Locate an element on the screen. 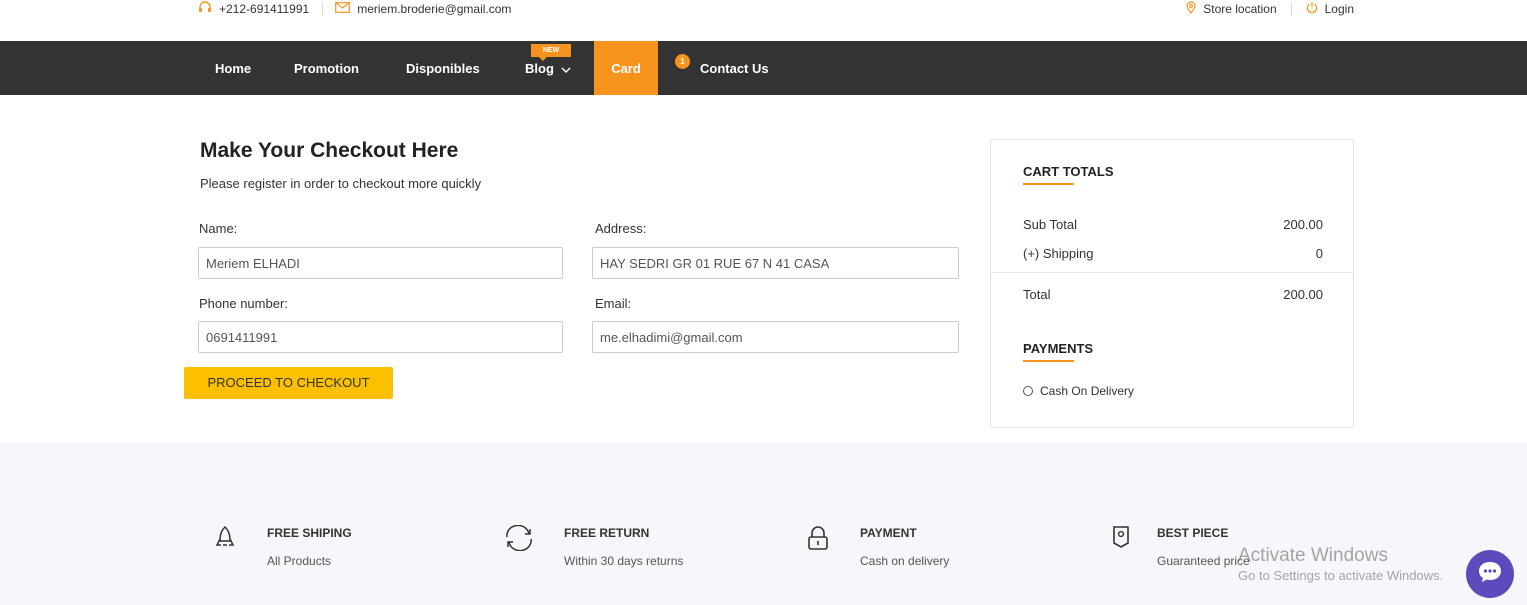 The height and width of the screenshot is (605, 1527). lock-icon is located at coordinates (818, 537).